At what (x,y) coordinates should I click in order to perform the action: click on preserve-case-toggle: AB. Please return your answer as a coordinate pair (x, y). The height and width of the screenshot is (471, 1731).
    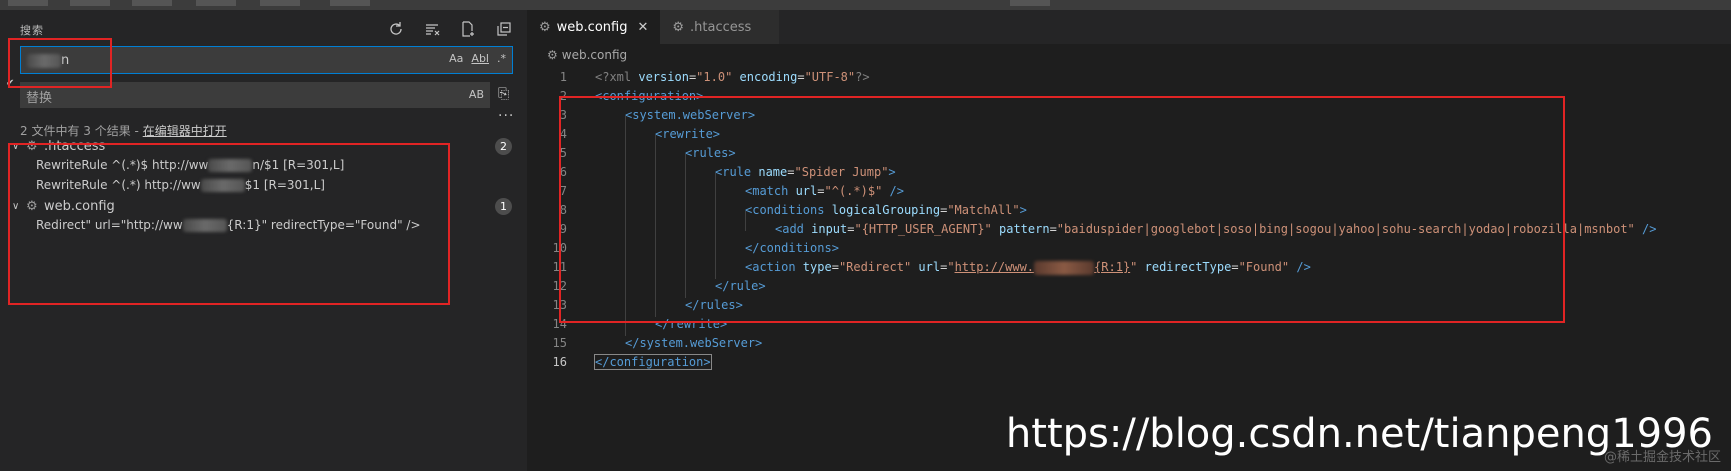
    Looking at the image, I should click on (476, 94).